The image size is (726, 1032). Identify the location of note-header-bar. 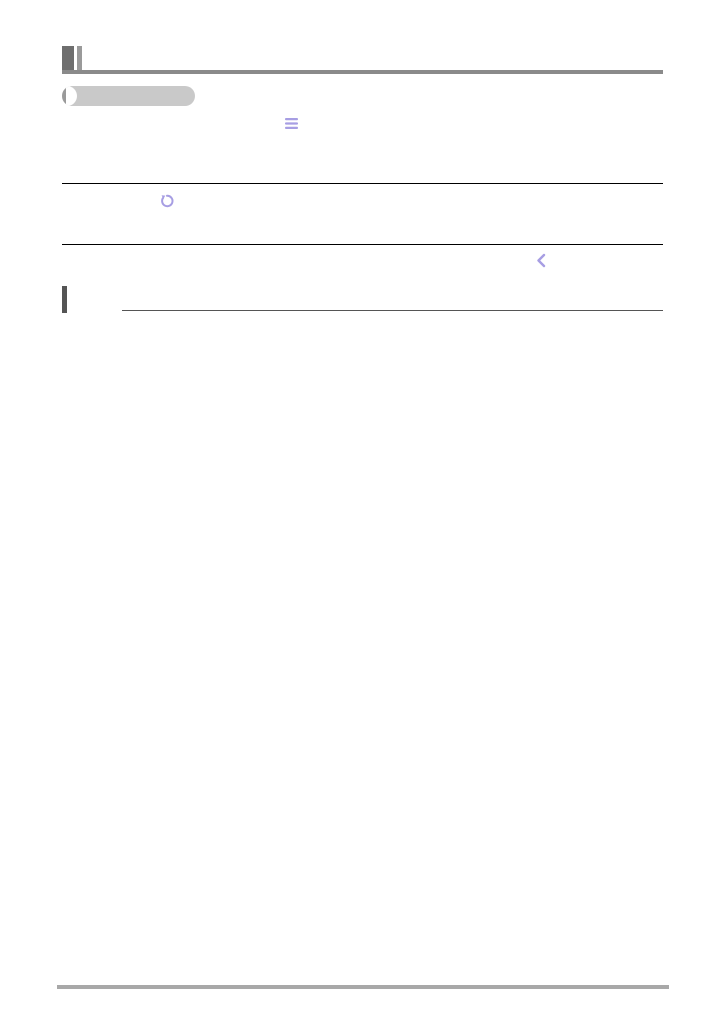
(64, 299).